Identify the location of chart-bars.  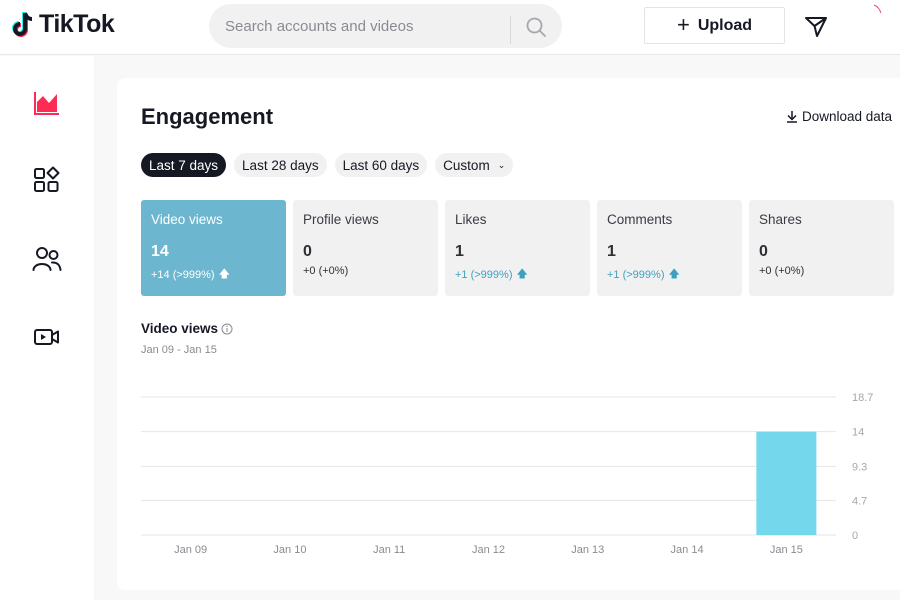
(786, 483).